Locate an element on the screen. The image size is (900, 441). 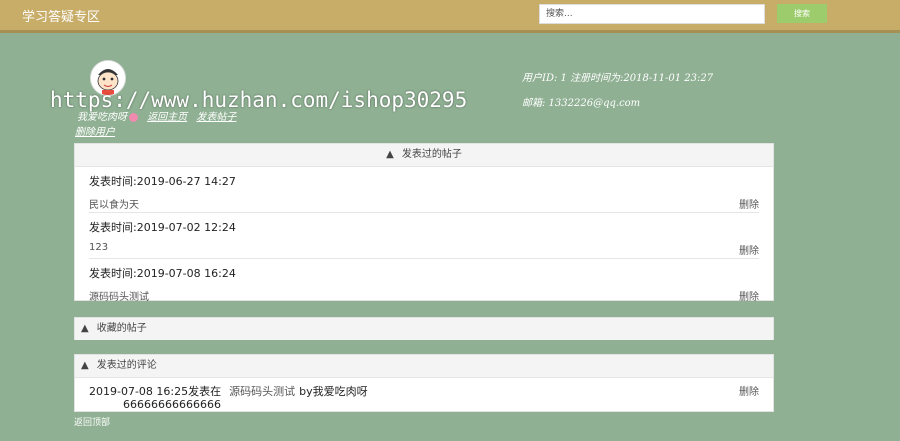
comment-meta: 2019-07-08 16:25发表在 源码码头测试 by我爱吃肉呀 is located at coordinates (228, 391).